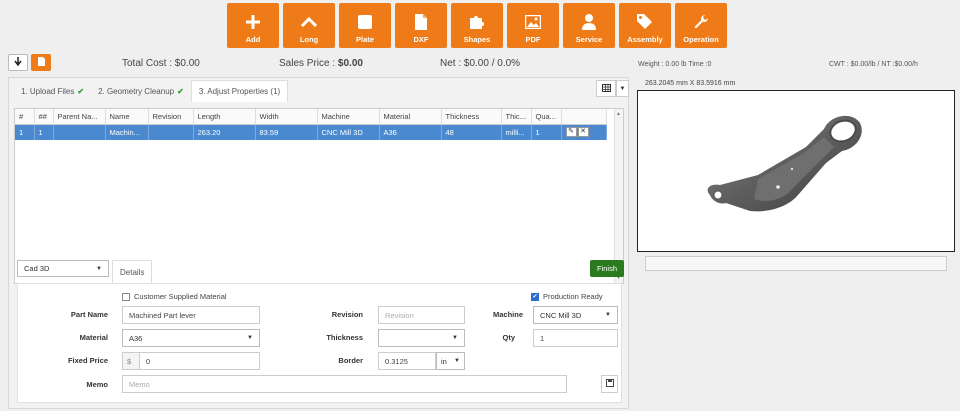 The width and height of the screenshot is (960, 411). Describe the element at coordinates (344, 384) in the screenshot. I see `memo-input: Memo` at that location.